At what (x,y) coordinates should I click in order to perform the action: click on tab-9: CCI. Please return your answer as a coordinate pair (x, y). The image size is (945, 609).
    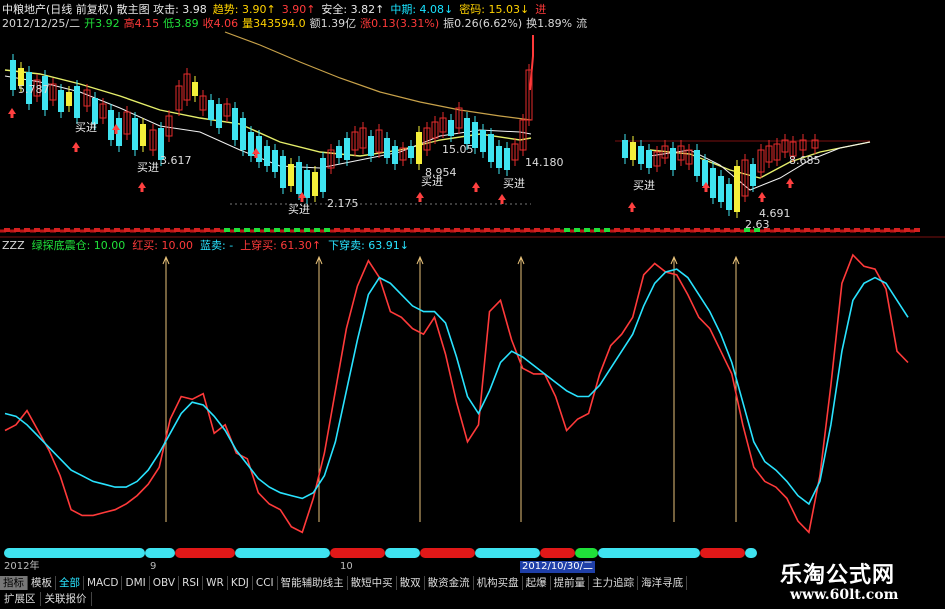
    Looking at the image, I should click on (265, 583).